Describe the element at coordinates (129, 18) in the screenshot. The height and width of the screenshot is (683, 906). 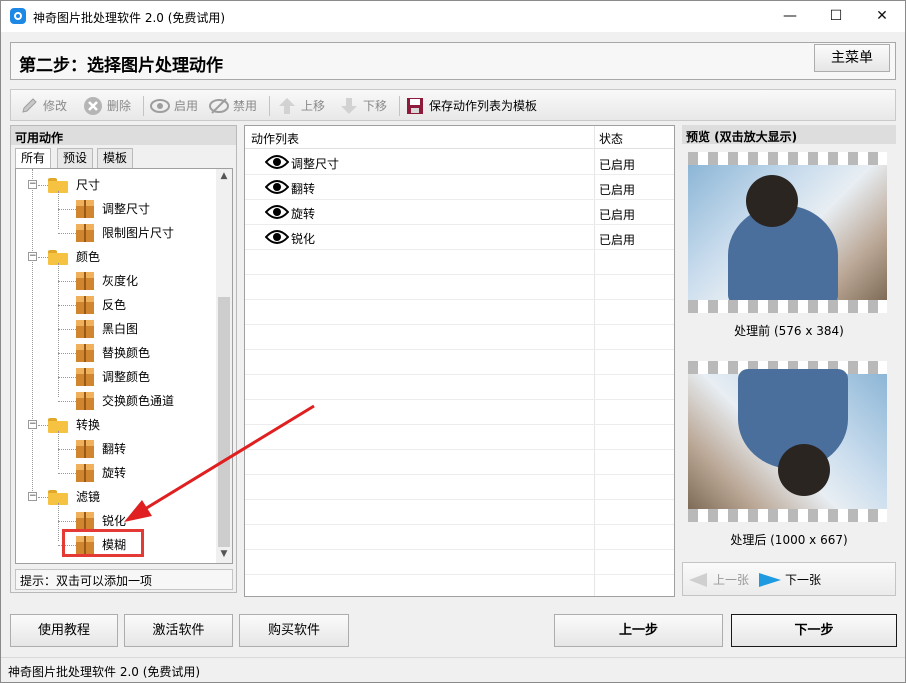
I see `window-title: 神奇图片批处理软件 2.0 (免费试用)` at that location.